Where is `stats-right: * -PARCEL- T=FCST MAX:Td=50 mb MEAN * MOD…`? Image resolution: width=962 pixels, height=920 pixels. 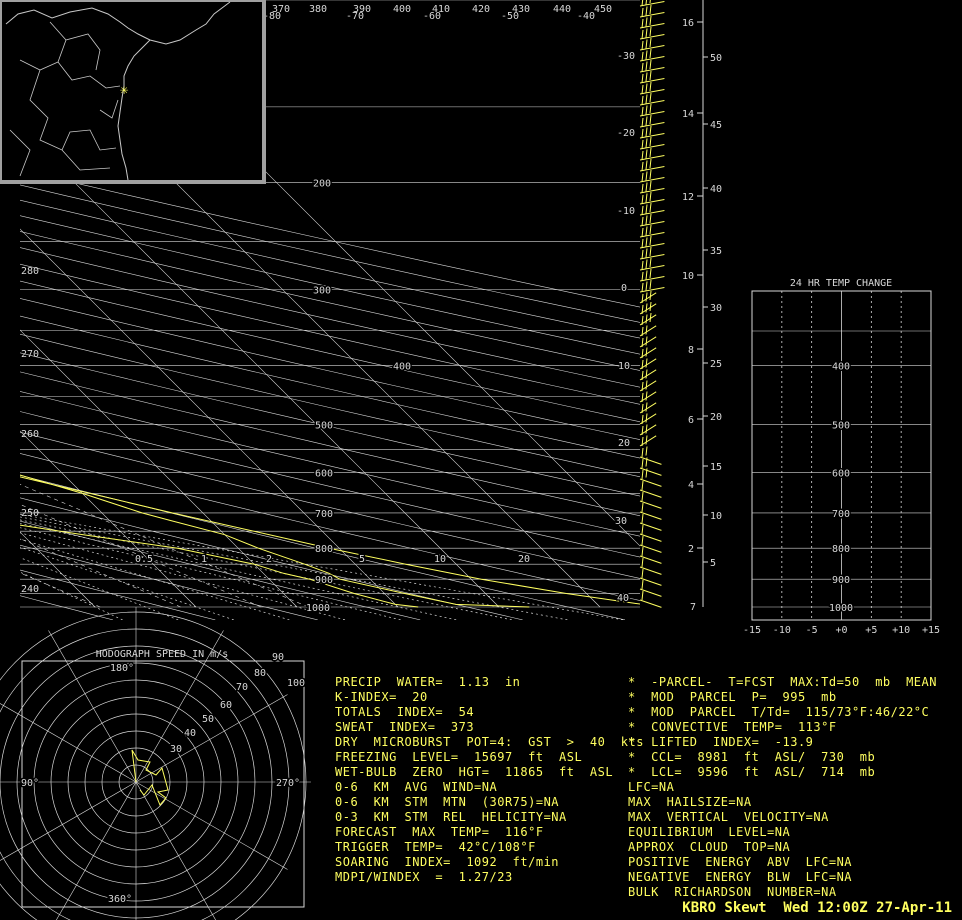 stats-right: * -PARCEL- T=FCST MAX:Td=50 mb MEAN * MOD… is located at coordinates (782, 780).